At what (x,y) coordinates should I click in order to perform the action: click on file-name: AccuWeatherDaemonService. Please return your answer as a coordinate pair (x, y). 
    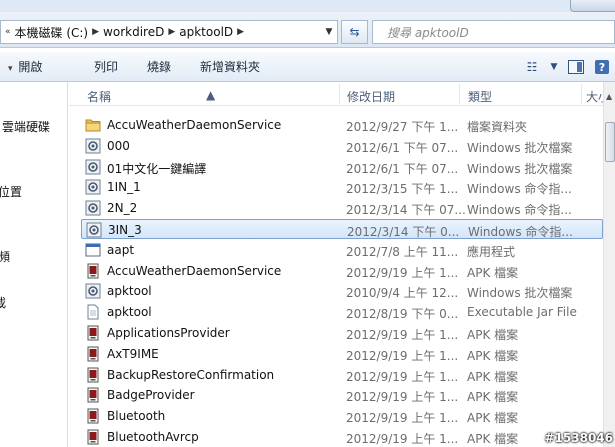
    Looking at the image, I should click on (194, 125).